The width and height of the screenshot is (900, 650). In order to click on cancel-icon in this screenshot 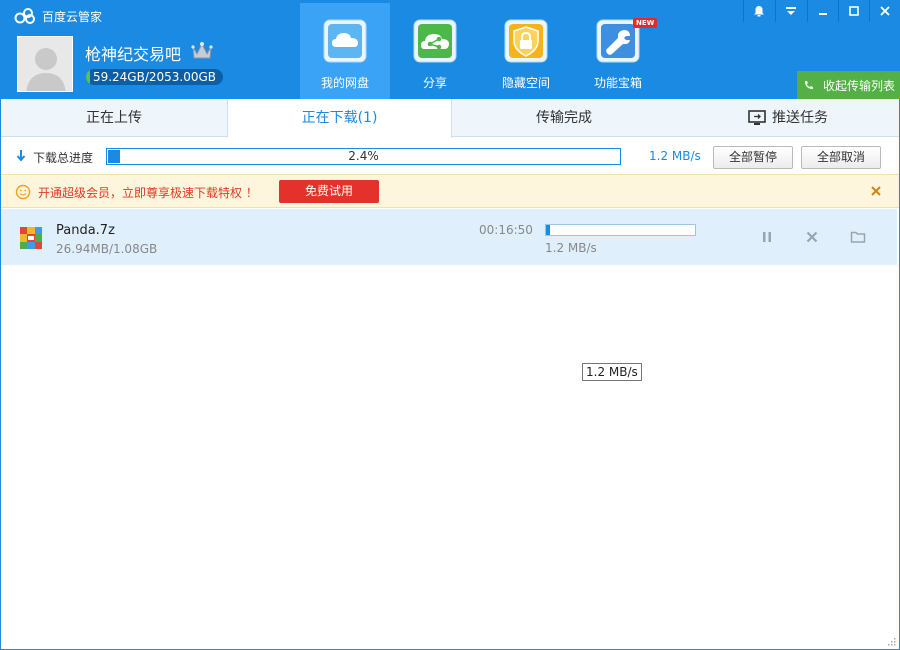, I will do `click(812, 237)`.